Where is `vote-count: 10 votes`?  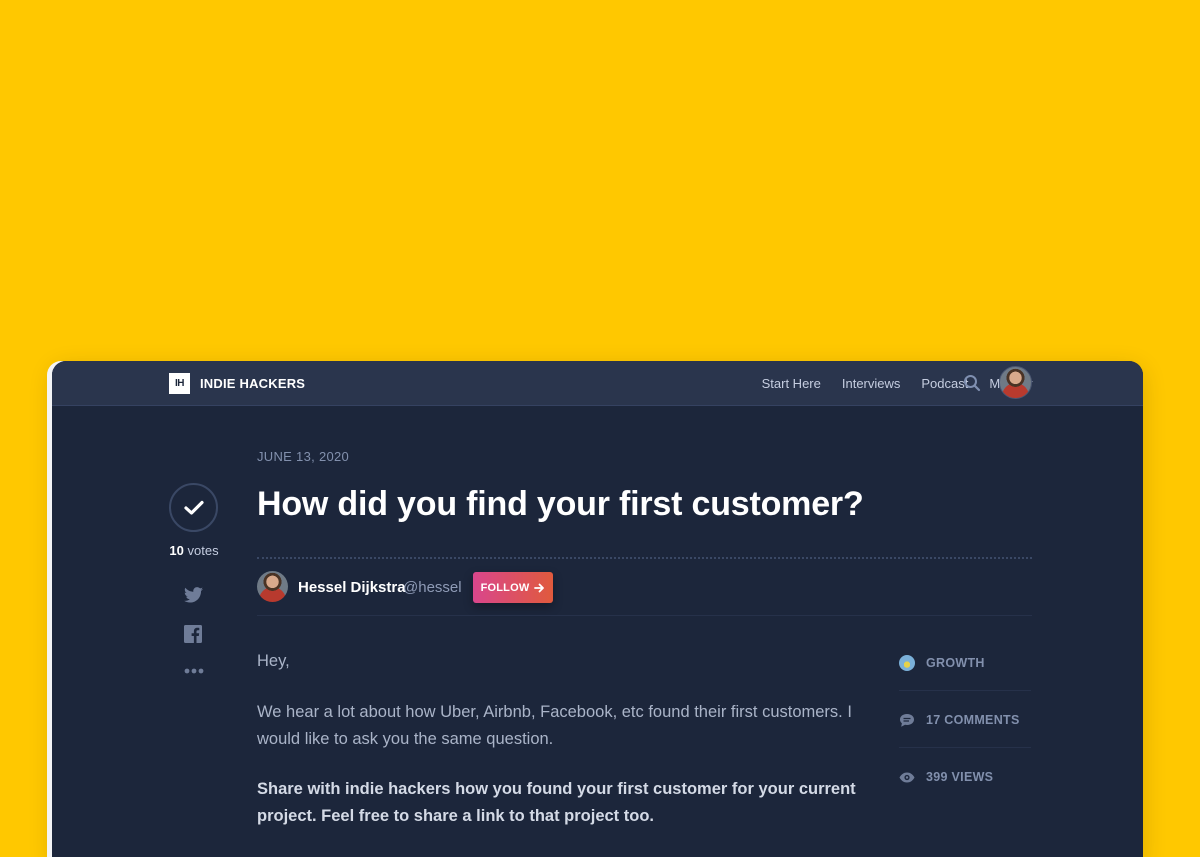 vote-count: 10 votes is located at coordinates (194, 550).